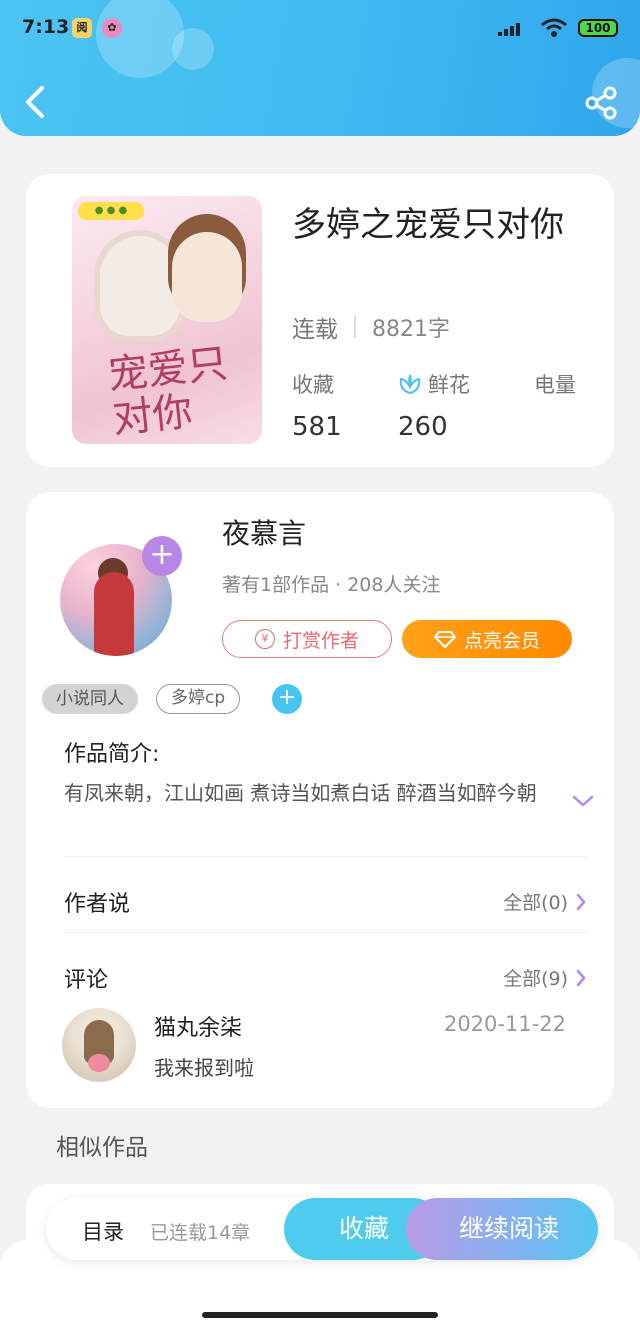 The height and width of the screenshot is (1332, 640). I want to click on flower-icon, so click(410, 384).